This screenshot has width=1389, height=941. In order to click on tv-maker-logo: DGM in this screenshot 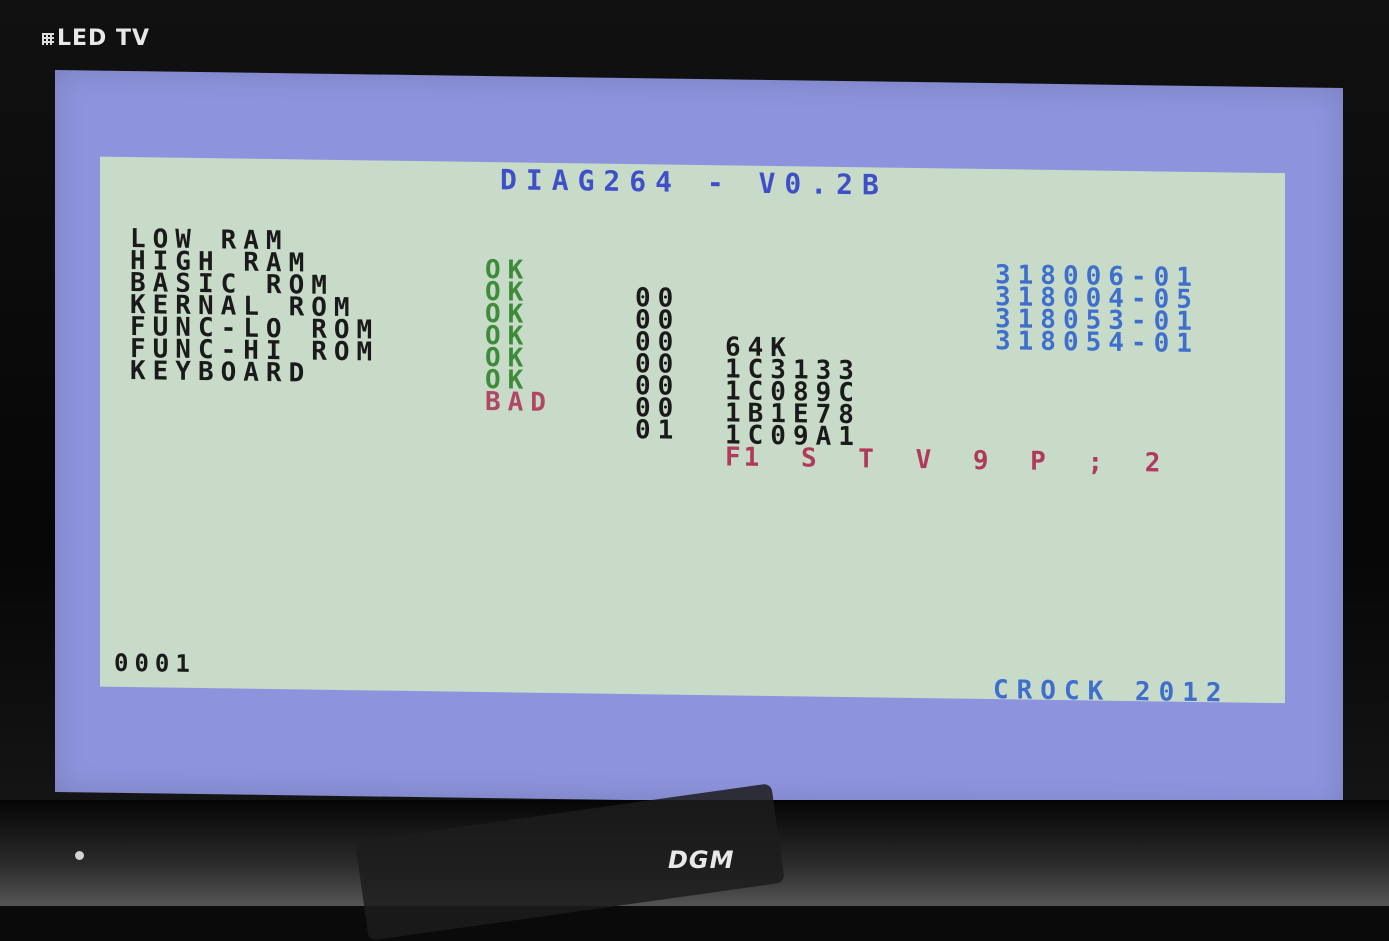, I will do `click(701, 860)`.